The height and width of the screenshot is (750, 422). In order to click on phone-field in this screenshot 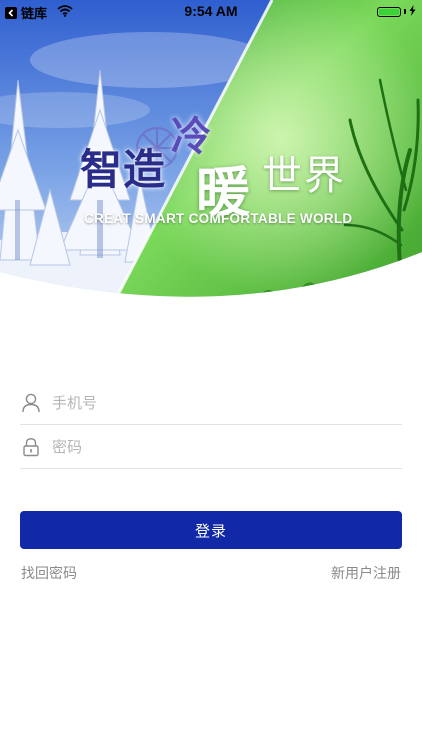, I will do `click(211, 403)`.